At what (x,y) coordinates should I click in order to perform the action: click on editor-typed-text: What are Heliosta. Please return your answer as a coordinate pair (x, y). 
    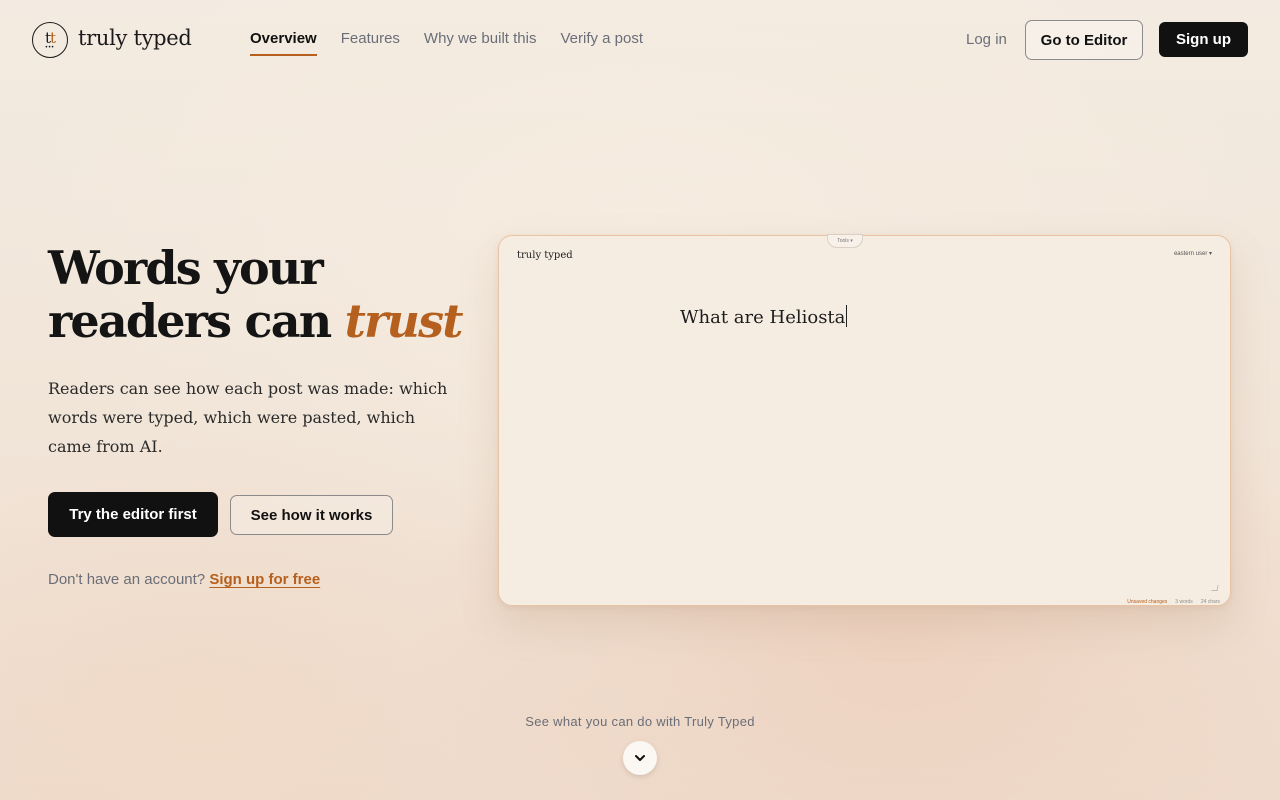
    Looking at the image, I should click on (763, 317).